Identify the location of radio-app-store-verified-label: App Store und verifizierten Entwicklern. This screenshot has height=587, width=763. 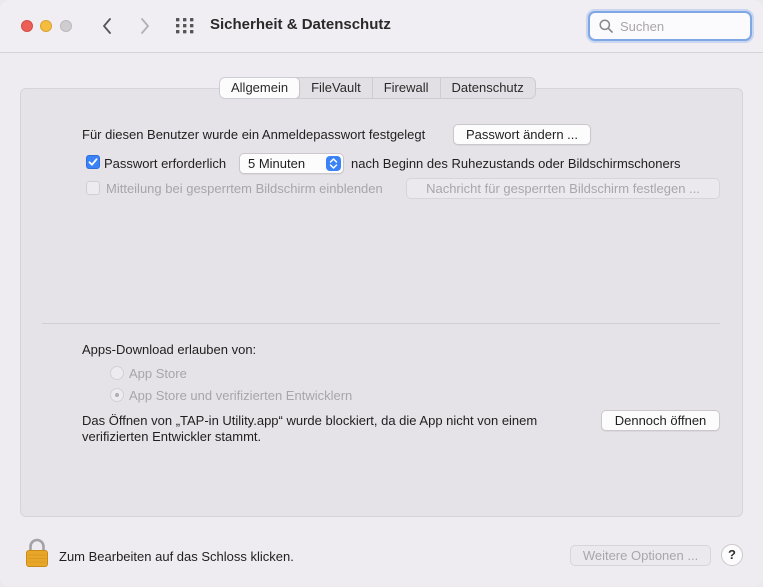
(241, 395).